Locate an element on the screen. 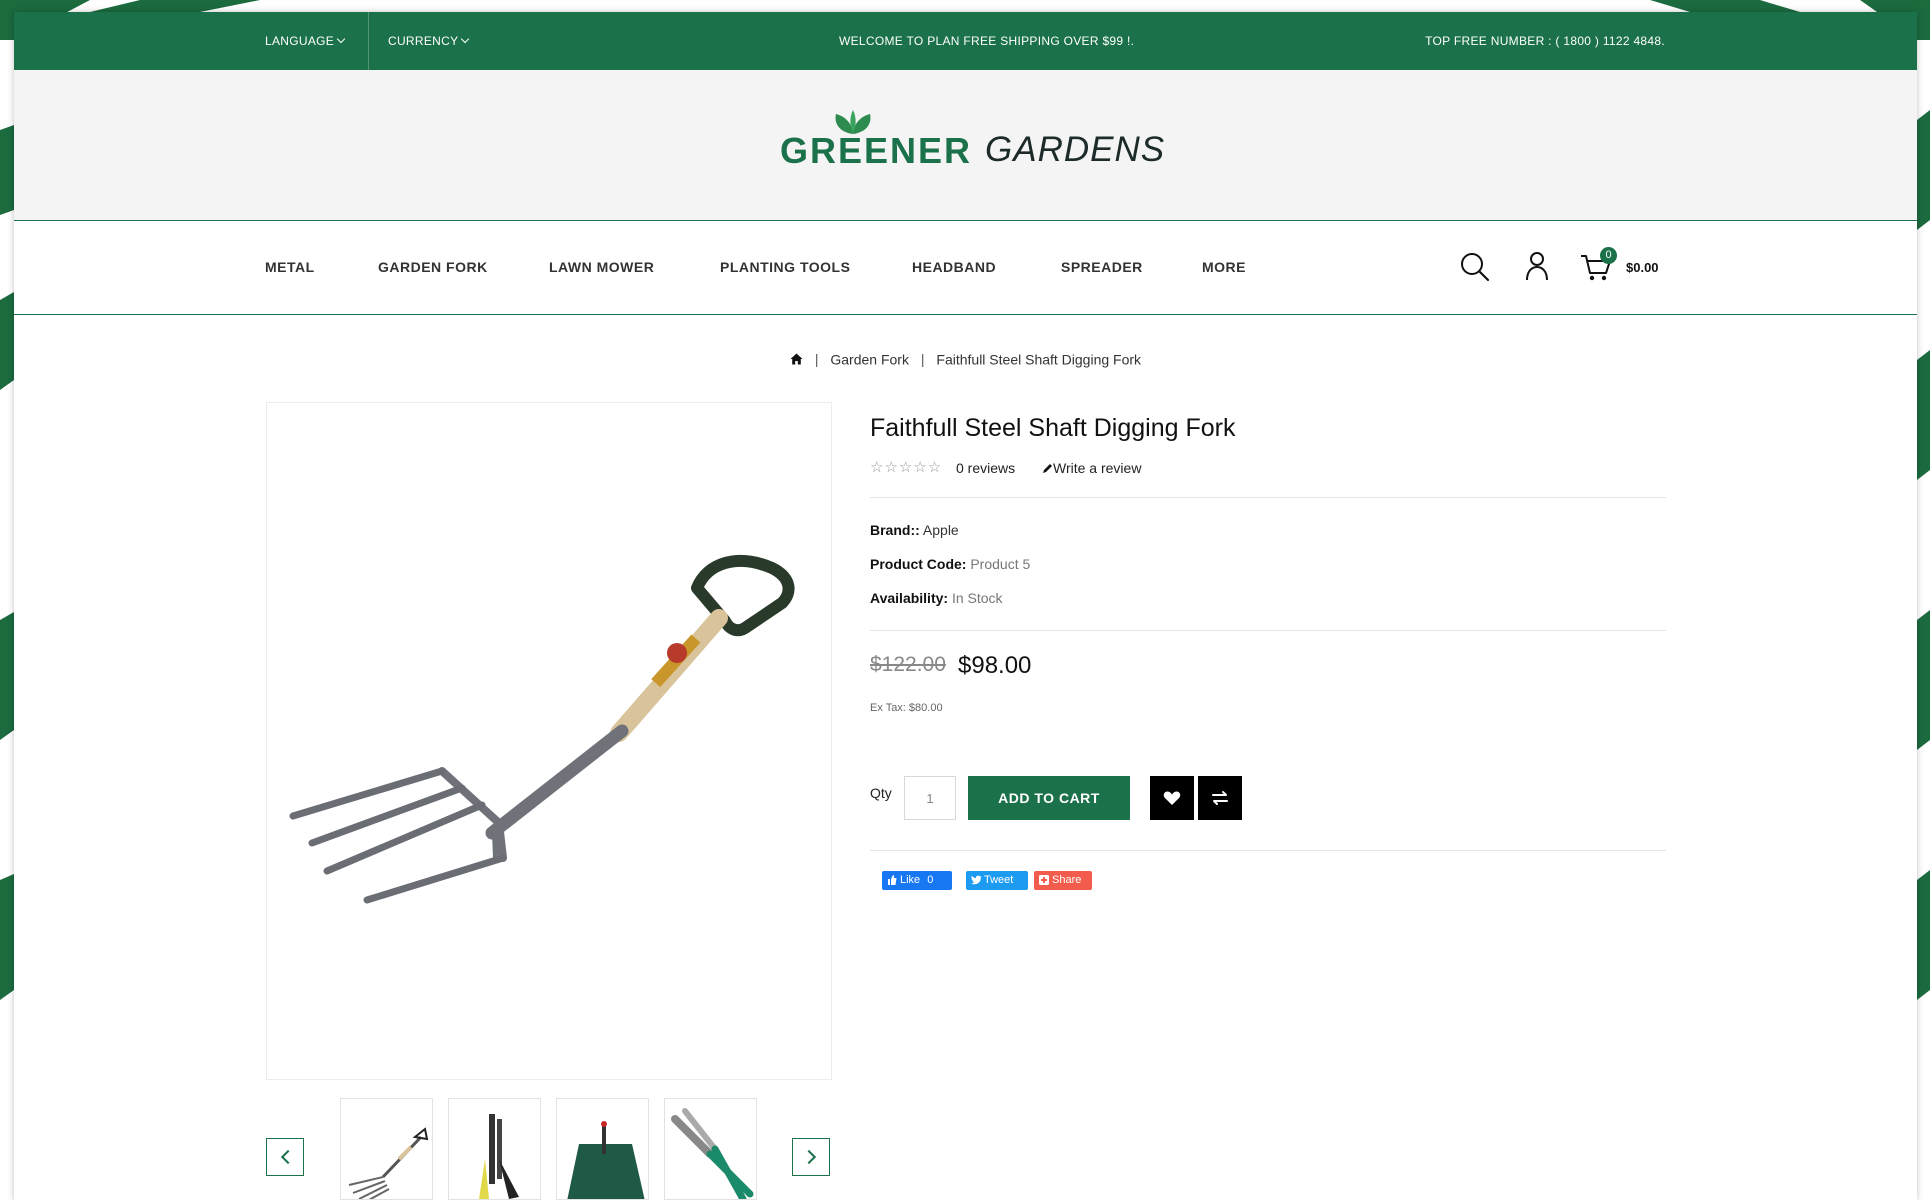 This screenshot has width=1930, height=1200. availability-label: Availability: is located at coordinates (909, 598).